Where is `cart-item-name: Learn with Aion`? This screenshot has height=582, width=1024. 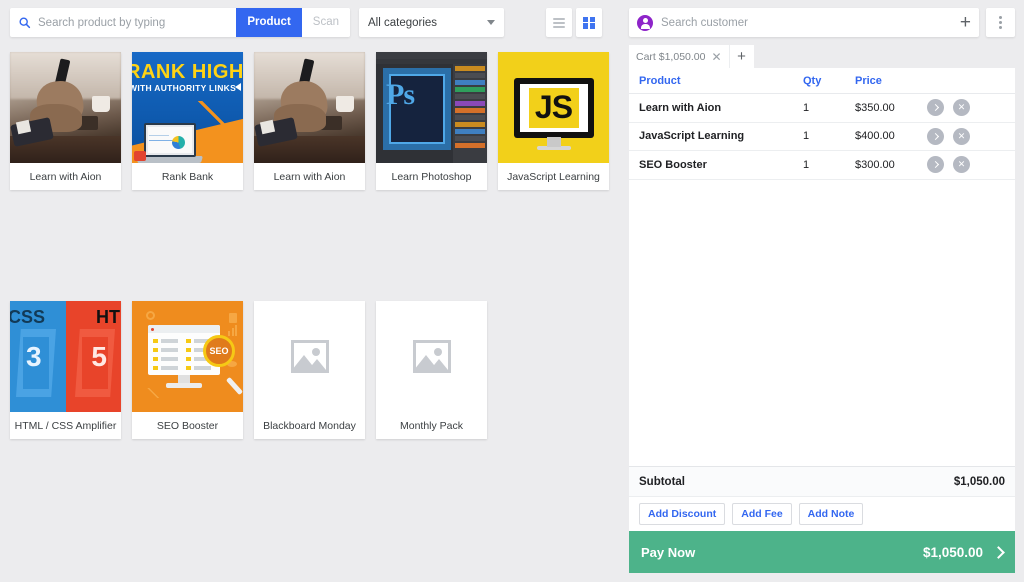
cart-item-name: Learn with Aion is located at coordinates (680, 107).